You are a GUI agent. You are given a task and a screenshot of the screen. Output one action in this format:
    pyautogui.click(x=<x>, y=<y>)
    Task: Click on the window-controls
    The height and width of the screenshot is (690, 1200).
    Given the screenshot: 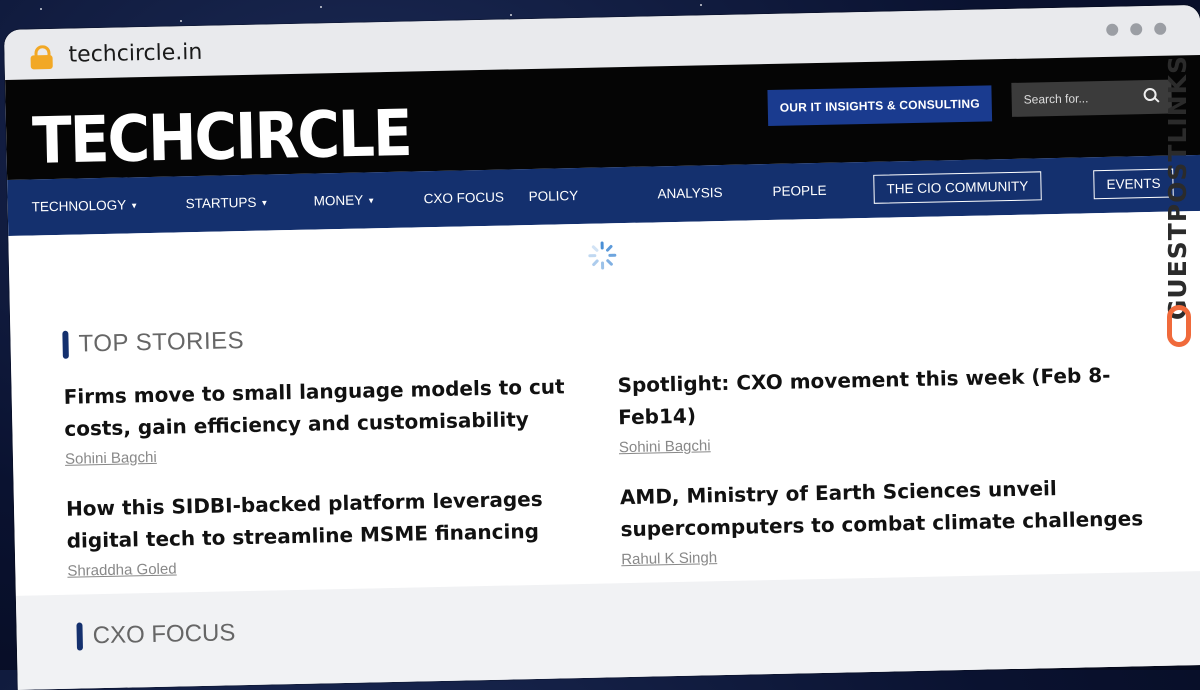 What is the action you would take?
    pyautogui.click(x=1130, y=32)
    